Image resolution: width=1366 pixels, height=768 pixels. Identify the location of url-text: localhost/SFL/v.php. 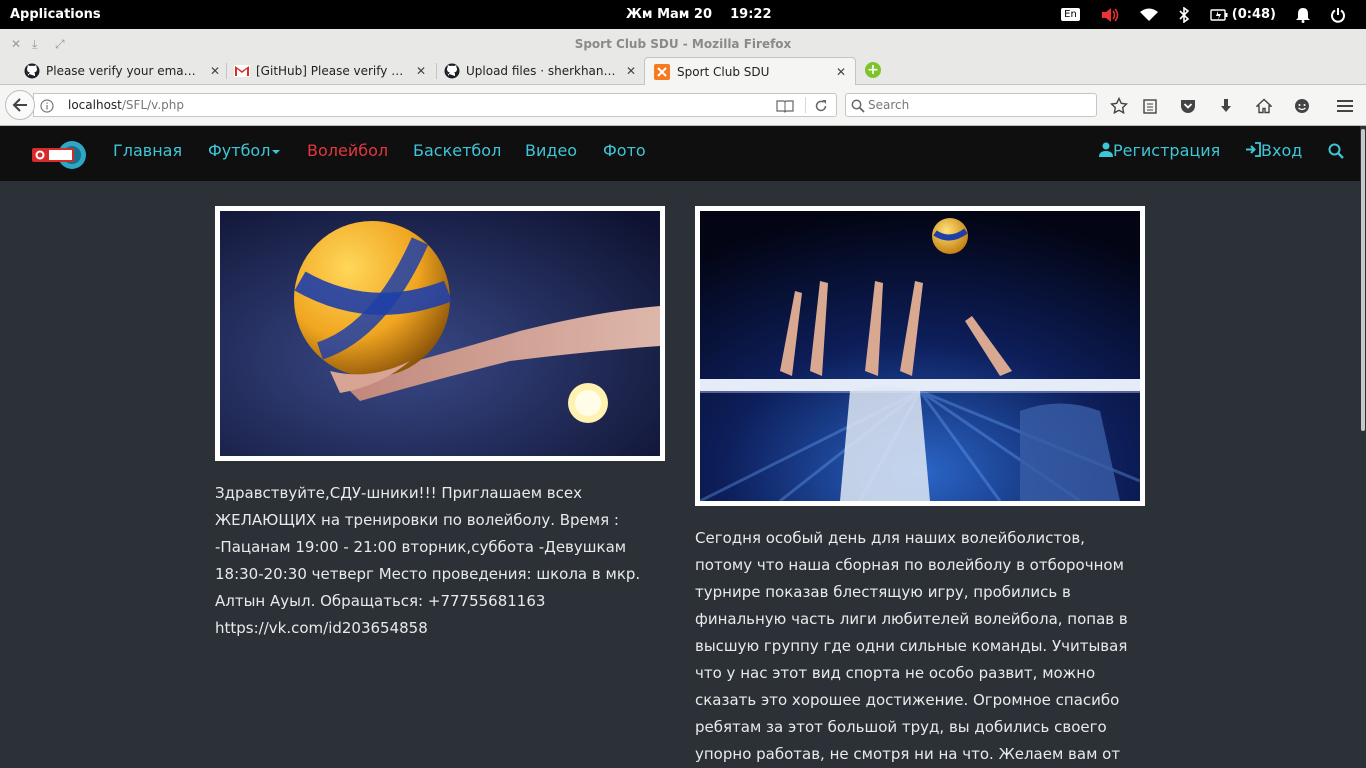
(126, 105).